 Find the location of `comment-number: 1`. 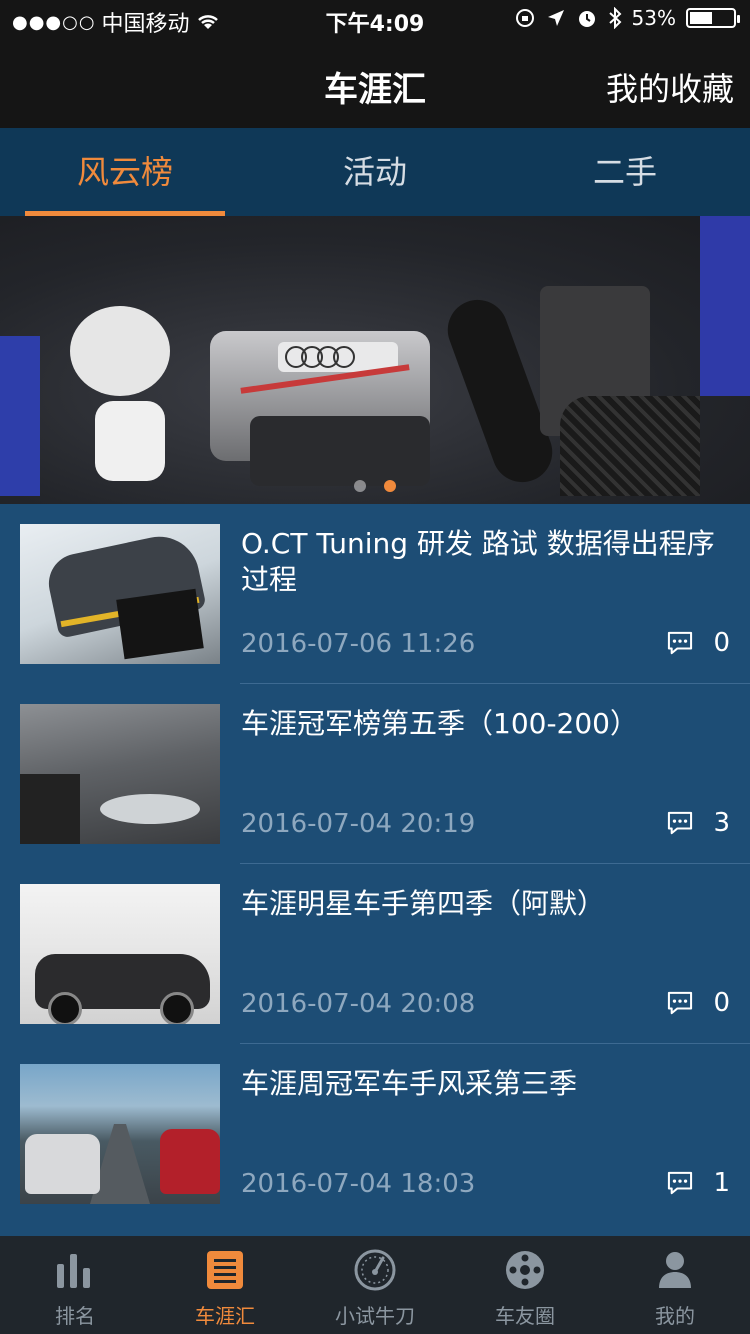

comment-number: 1 is located at coordinates (721, 1183).